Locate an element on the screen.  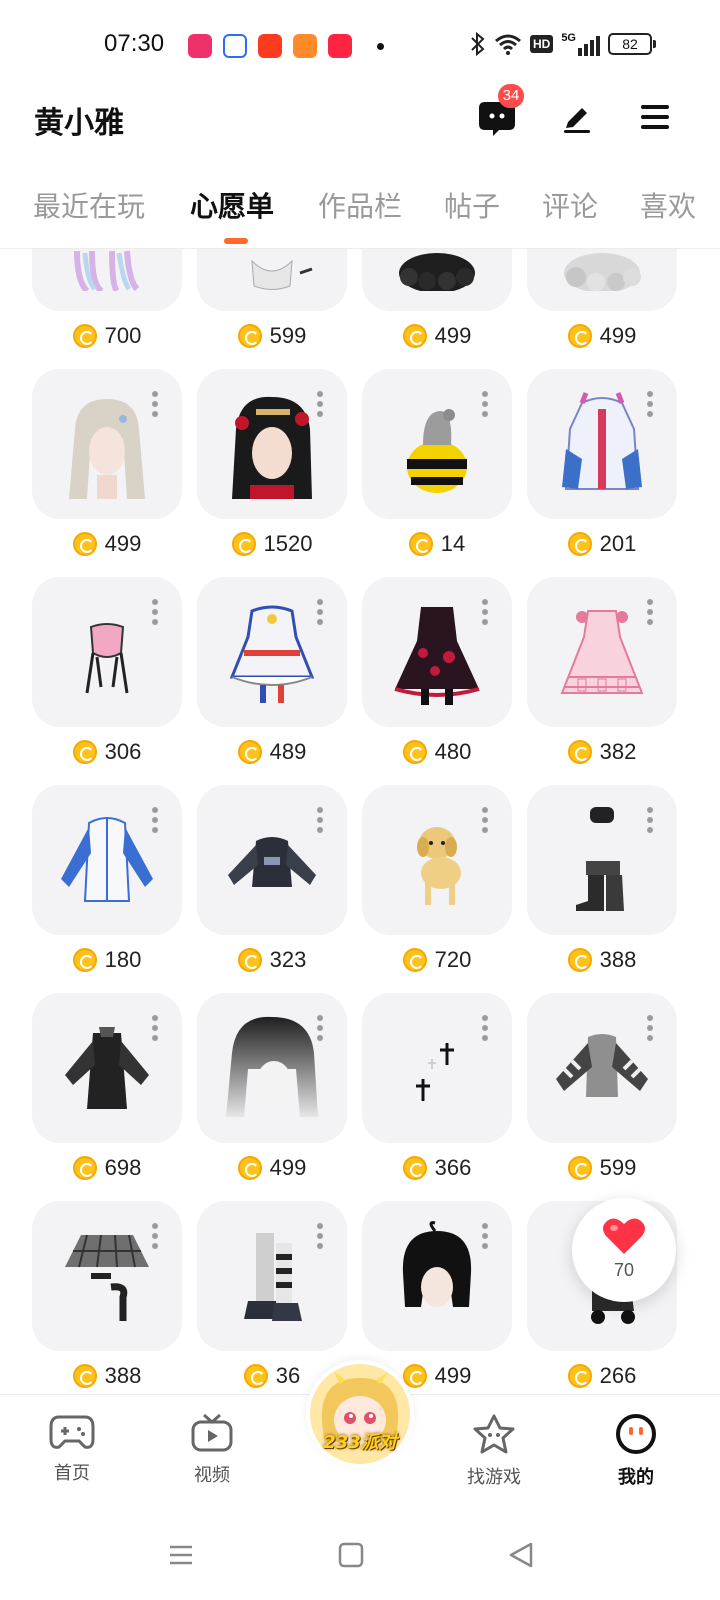
nav-video: 视频 is located at coordinates (212, 1450).